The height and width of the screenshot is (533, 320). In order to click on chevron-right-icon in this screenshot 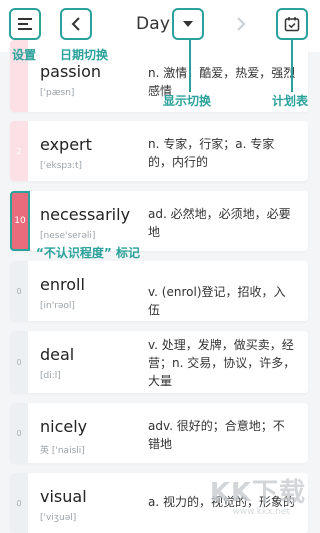, I will do `click(241, 24)`.